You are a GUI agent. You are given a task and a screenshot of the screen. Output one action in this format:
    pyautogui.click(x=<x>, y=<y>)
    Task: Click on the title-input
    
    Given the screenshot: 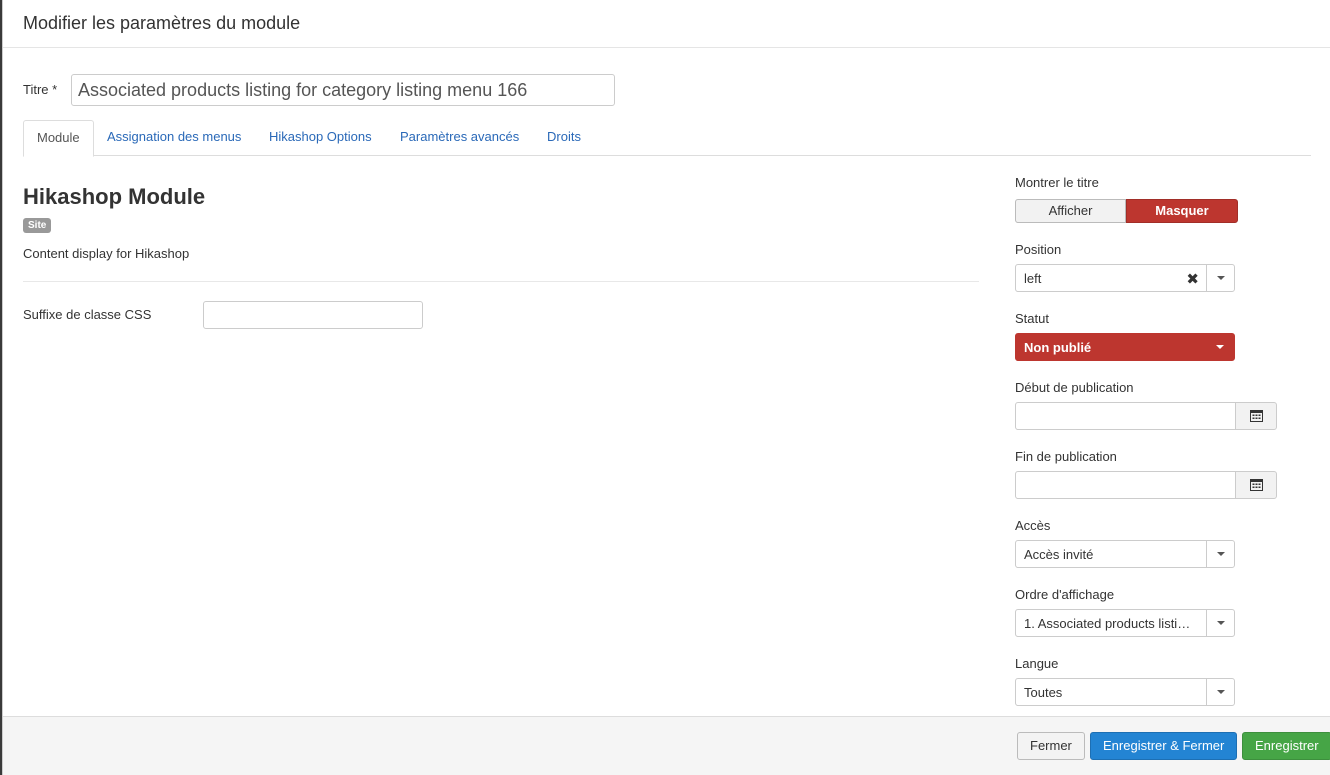 What is the action you would take?
    pyautogui.click(x=343, y=90)
    